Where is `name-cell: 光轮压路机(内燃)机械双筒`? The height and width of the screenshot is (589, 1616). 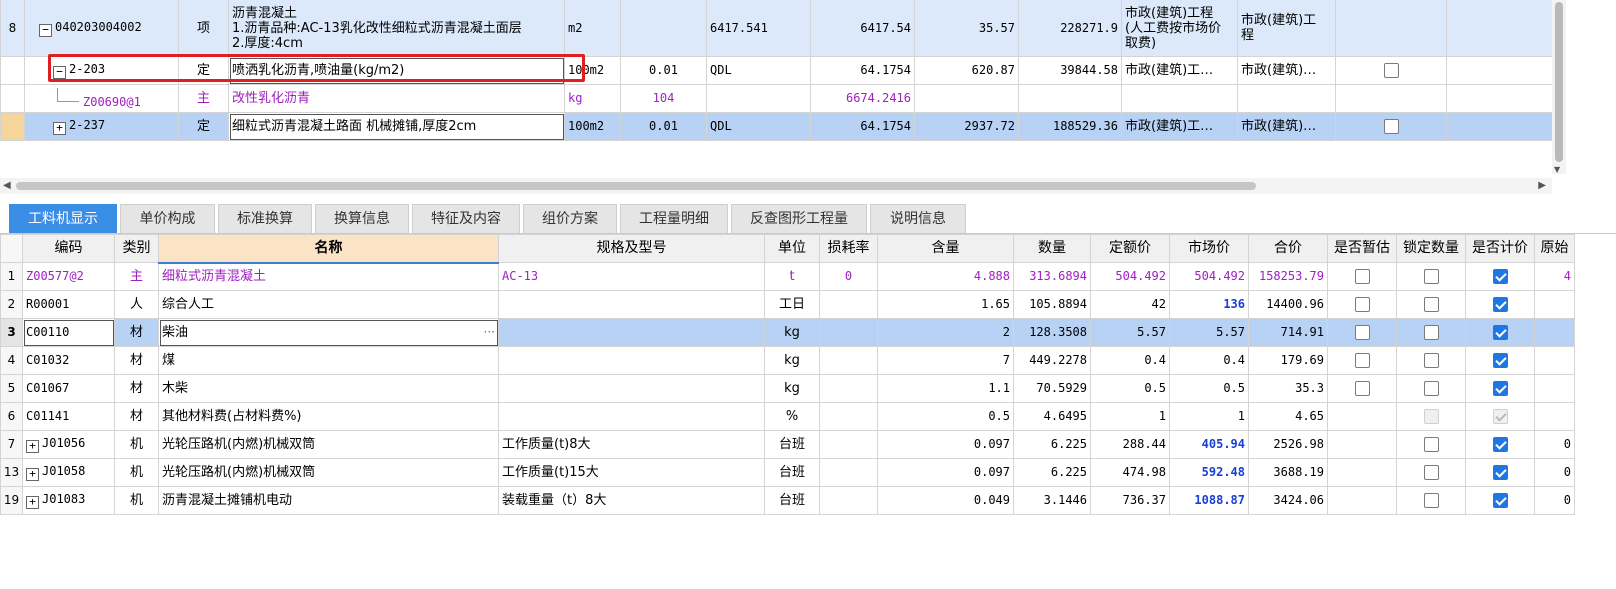
name-cell: 光轮压路机(内燃)机械双筒 is located at coordinates (328, 444).